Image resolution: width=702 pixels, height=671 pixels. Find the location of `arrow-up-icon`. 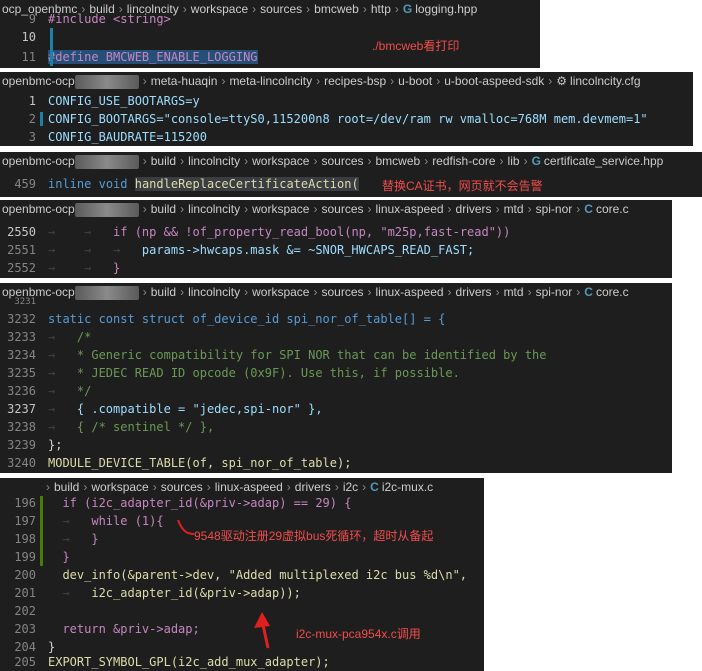

arrow-up-icon is located at coordinates (262, 620).